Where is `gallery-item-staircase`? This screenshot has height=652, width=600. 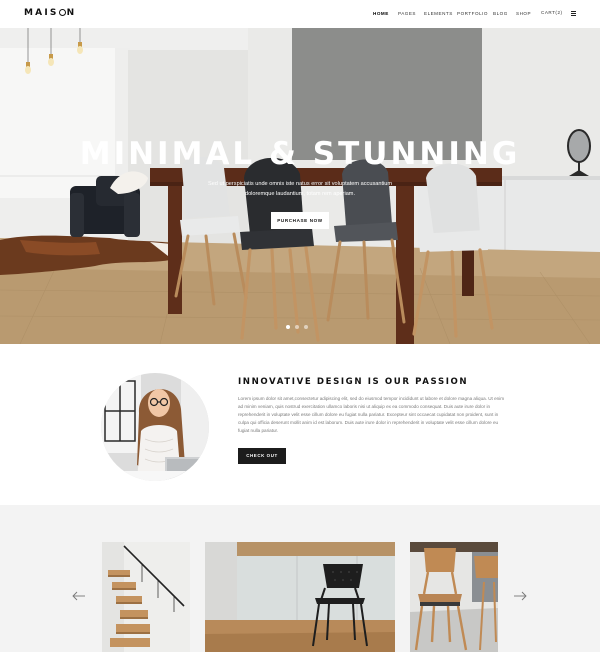 gallery-item-staircase is located at coordinates (146, 597).